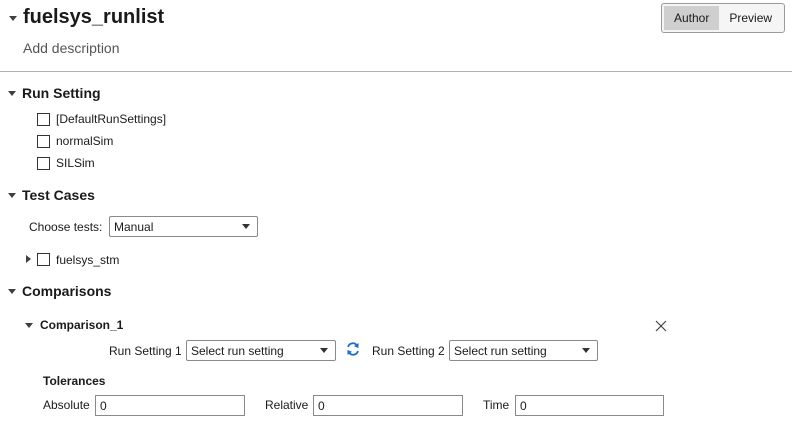  What do you see at coordinates (170, 405) in the screenshot?
I see `absolute-tolerance-input: 0` at bounding box center [170, 405].